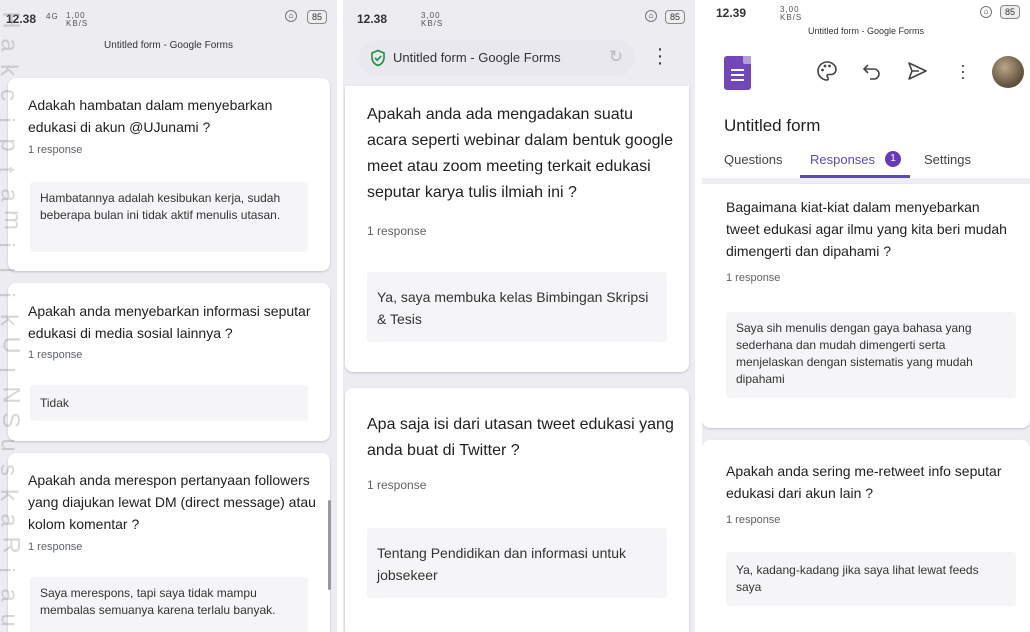 This screenshot has height=632, width=1030. I want to click on watermark-letter: N, so click(12, 395).